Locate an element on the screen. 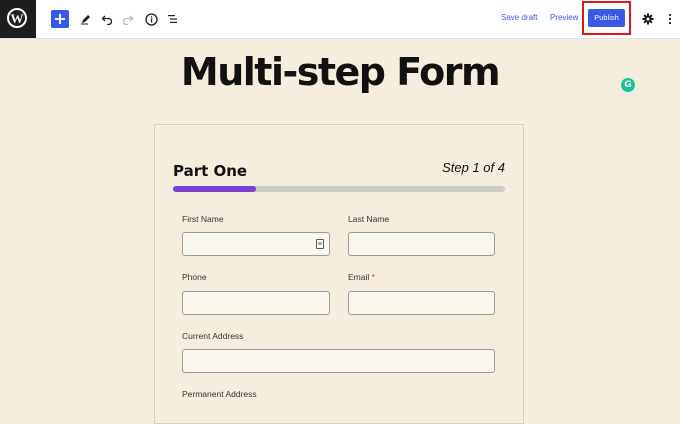  form-step-indicator: Step 1 of 4 is located at coordinates (473, 167).